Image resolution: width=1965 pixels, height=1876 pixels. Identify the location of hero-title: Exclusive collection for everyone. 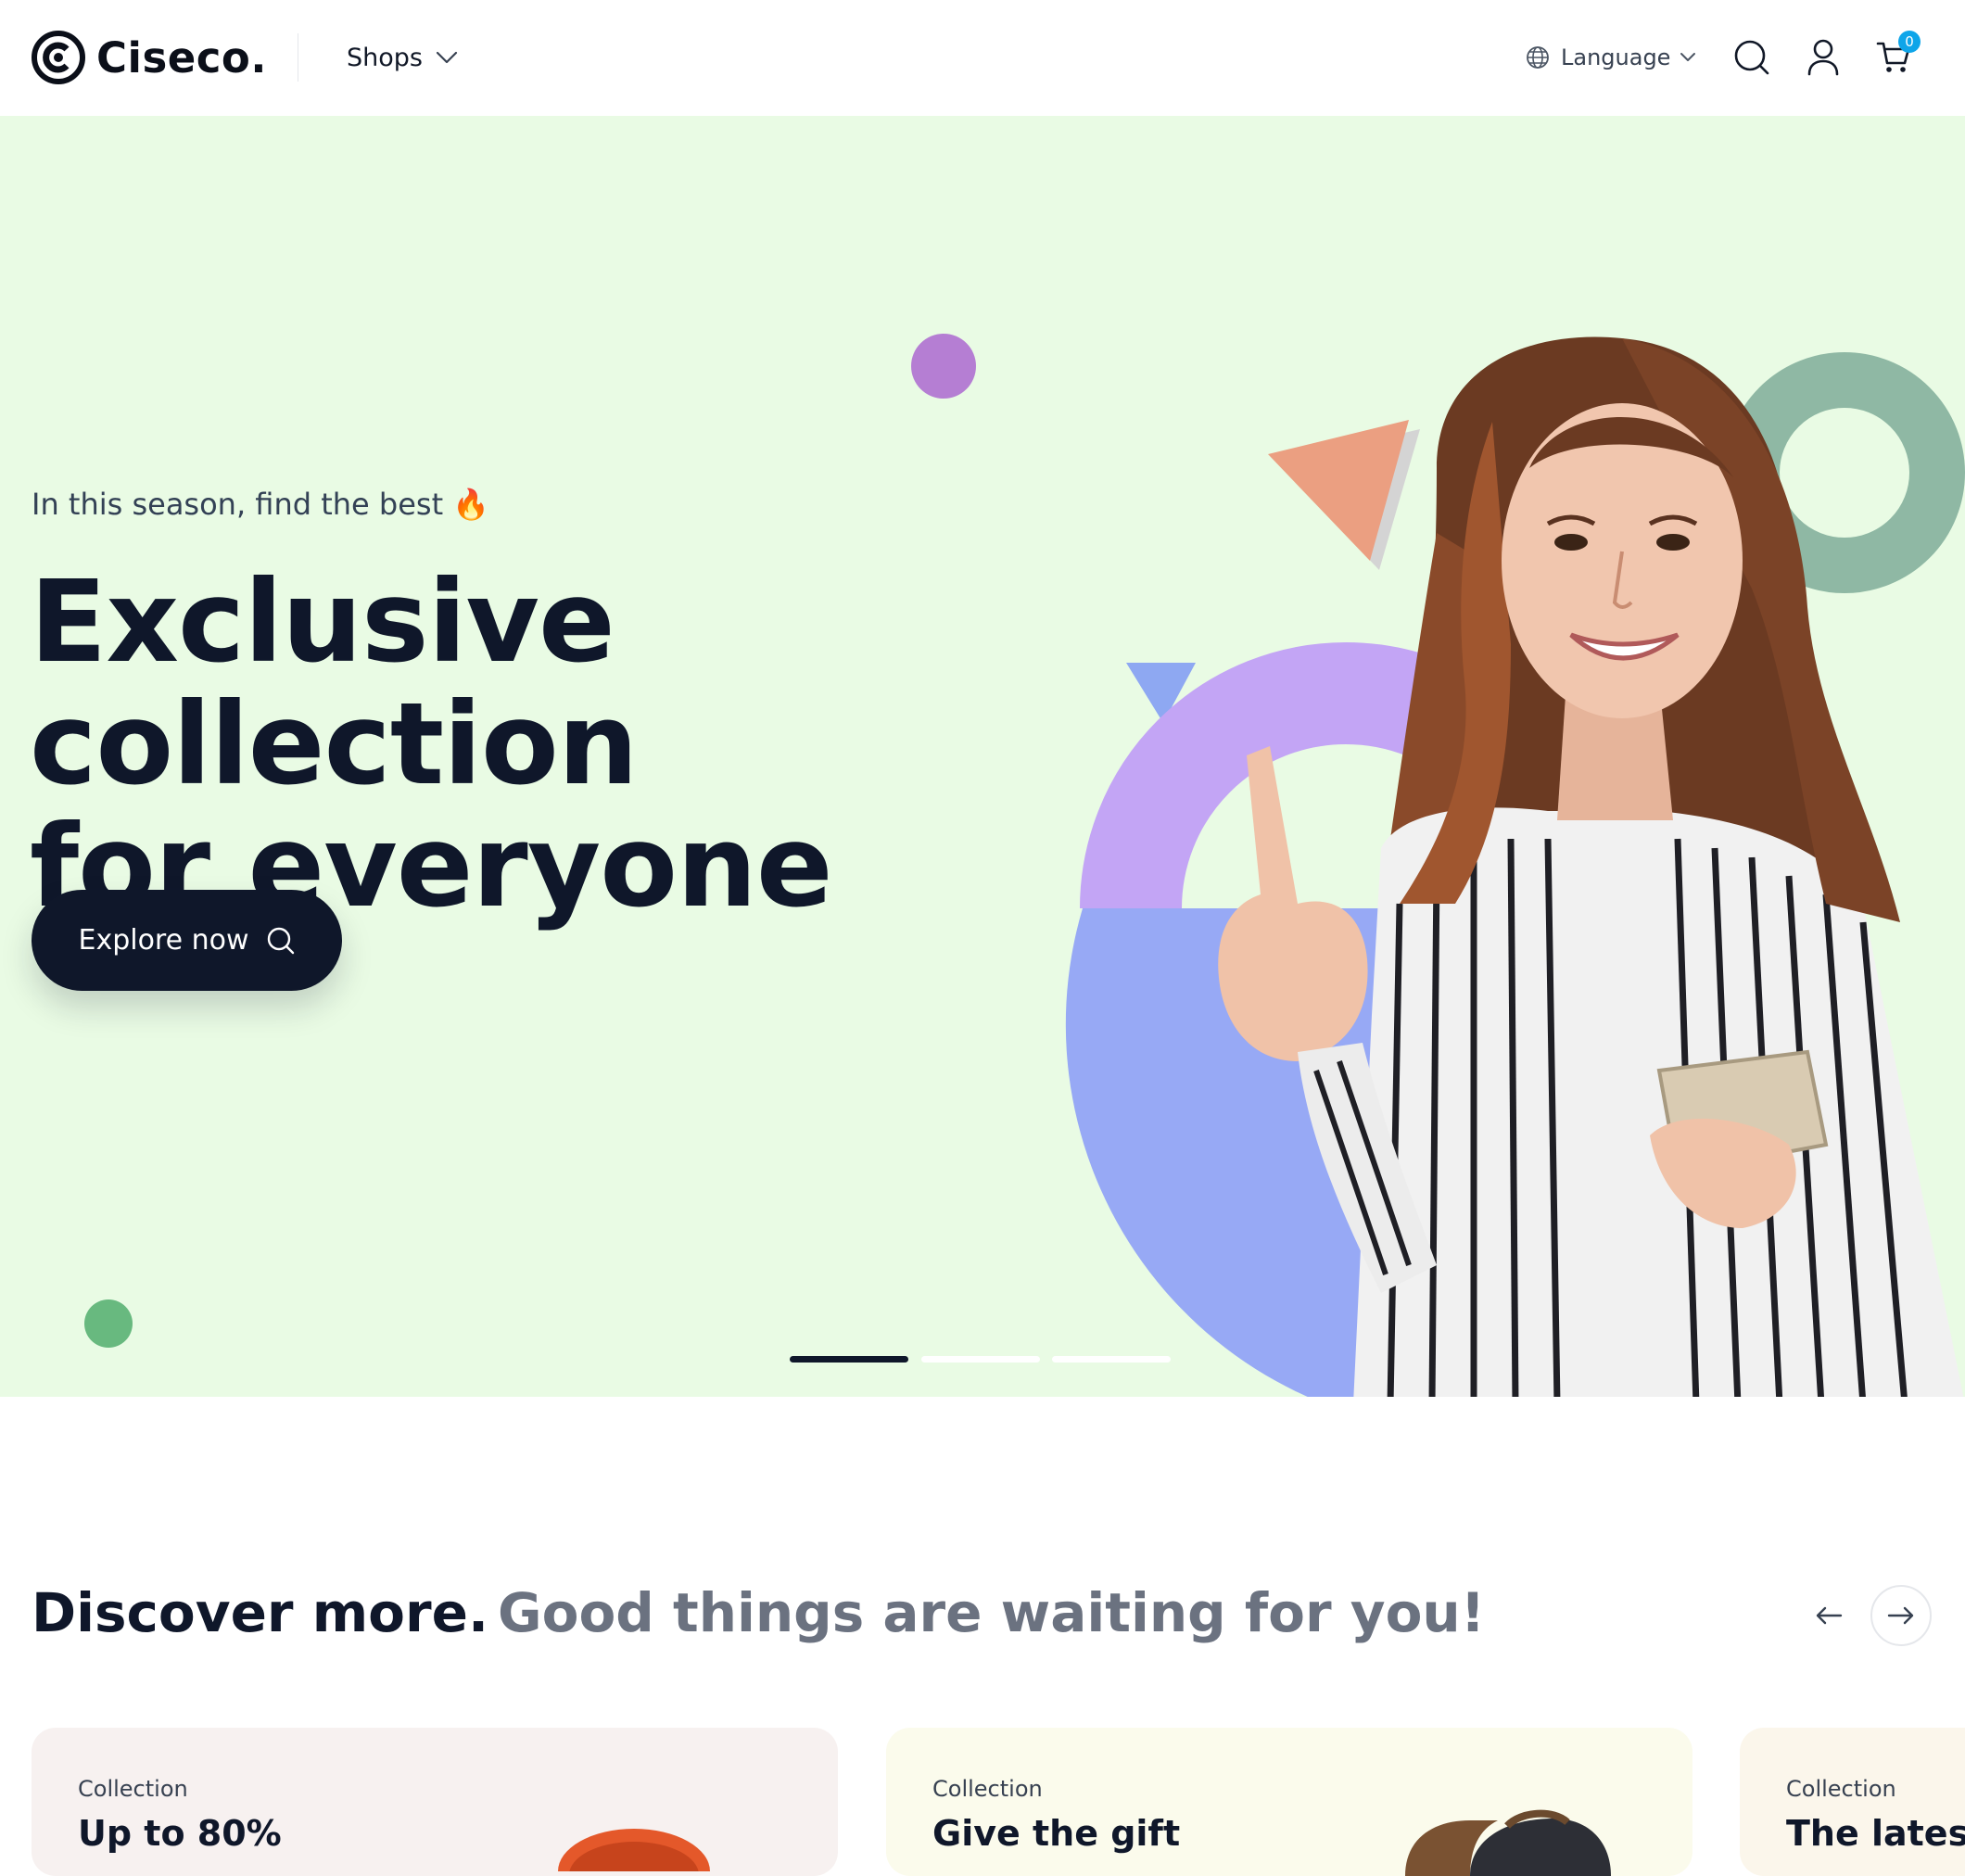
(586, 744).